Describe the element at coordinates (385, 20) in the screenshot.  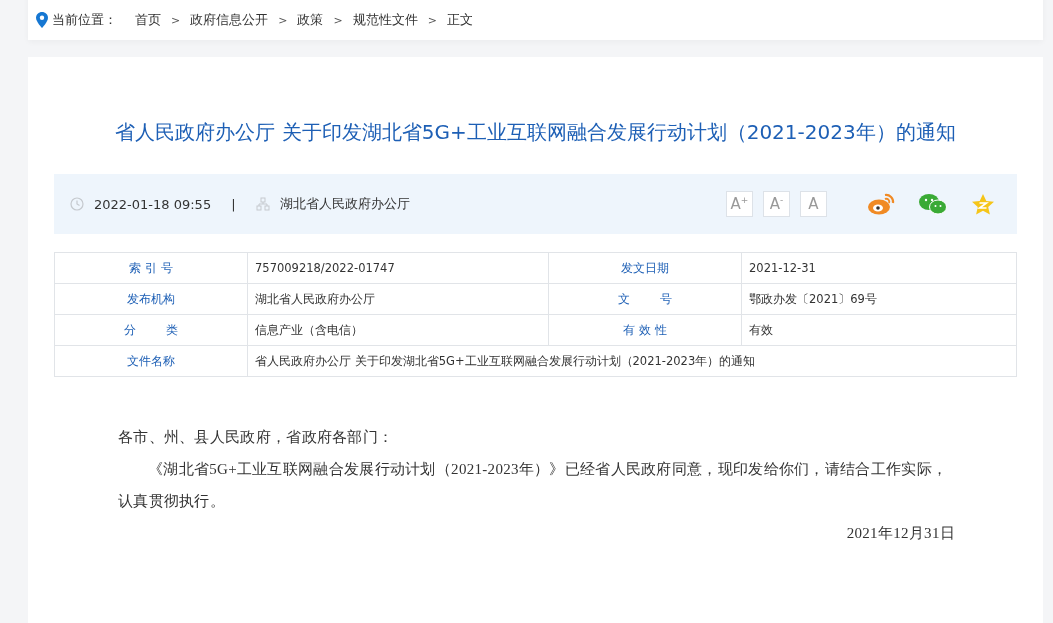
I see `breadcrumb-link: 规范性文件` at that location.